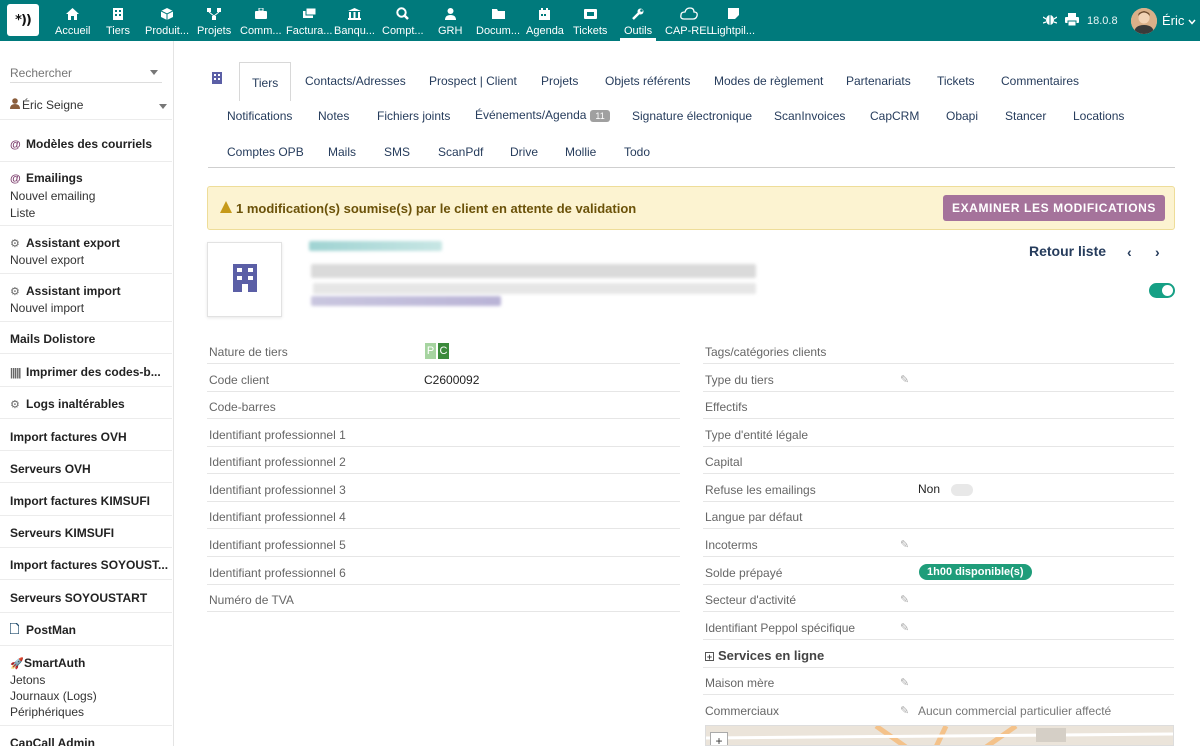 The width and height of the screenshot is (1200, 746). Describe the element at coordinates (265, 81) in the screenshot. I see `tab-tiers: Tiers` at that location.